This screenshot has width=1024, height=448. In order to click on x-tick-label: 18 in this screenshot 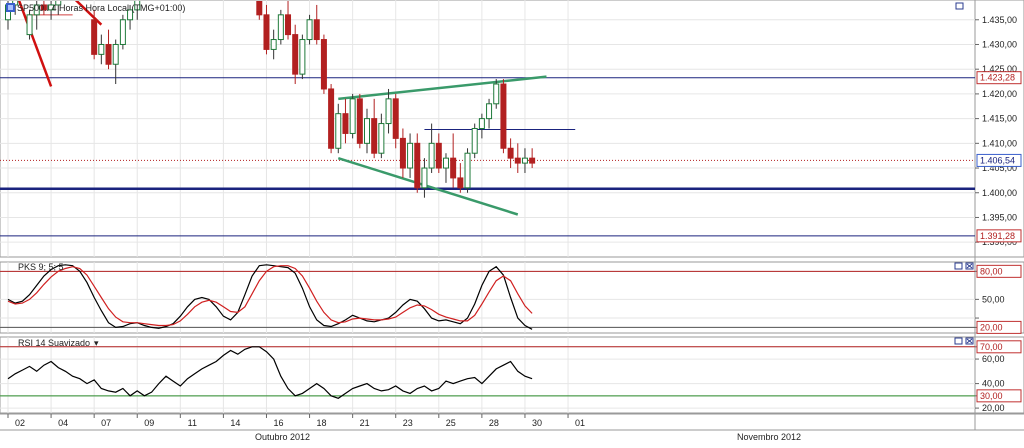, I will do `click(322, 423)`.